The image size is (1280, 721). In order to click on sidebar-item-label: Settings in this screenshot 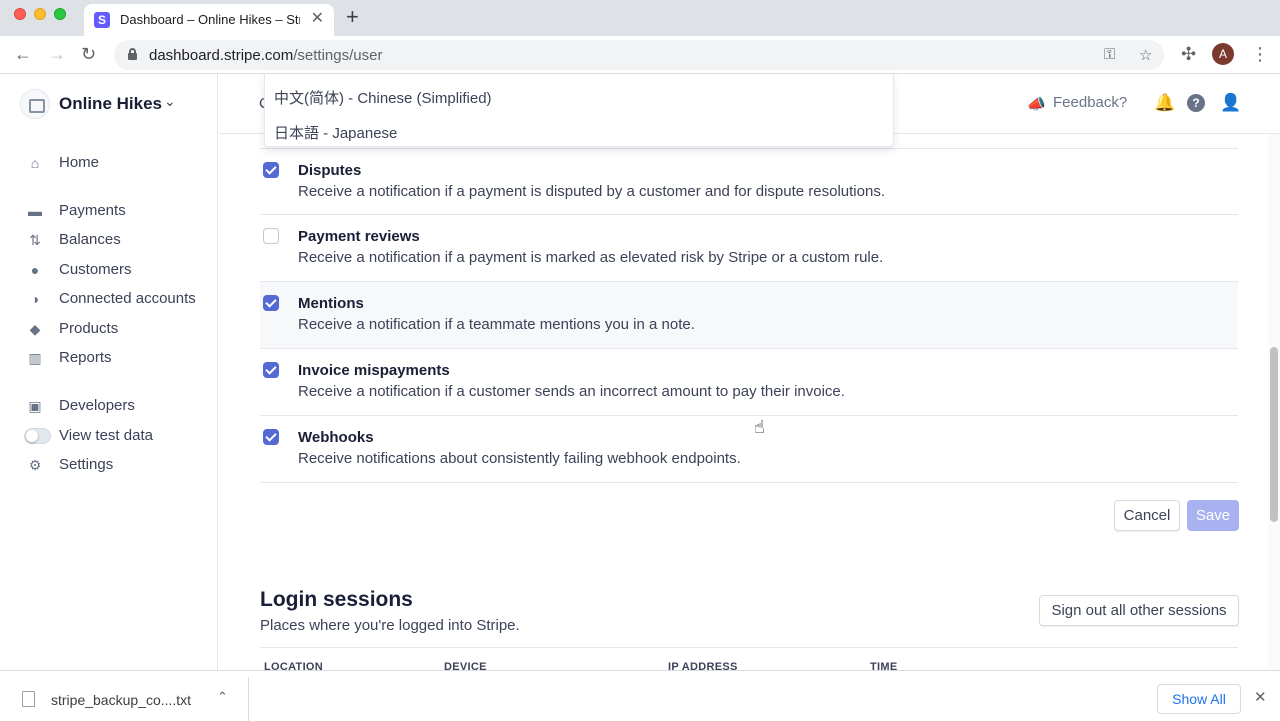, I will do `click(86, 464)`.